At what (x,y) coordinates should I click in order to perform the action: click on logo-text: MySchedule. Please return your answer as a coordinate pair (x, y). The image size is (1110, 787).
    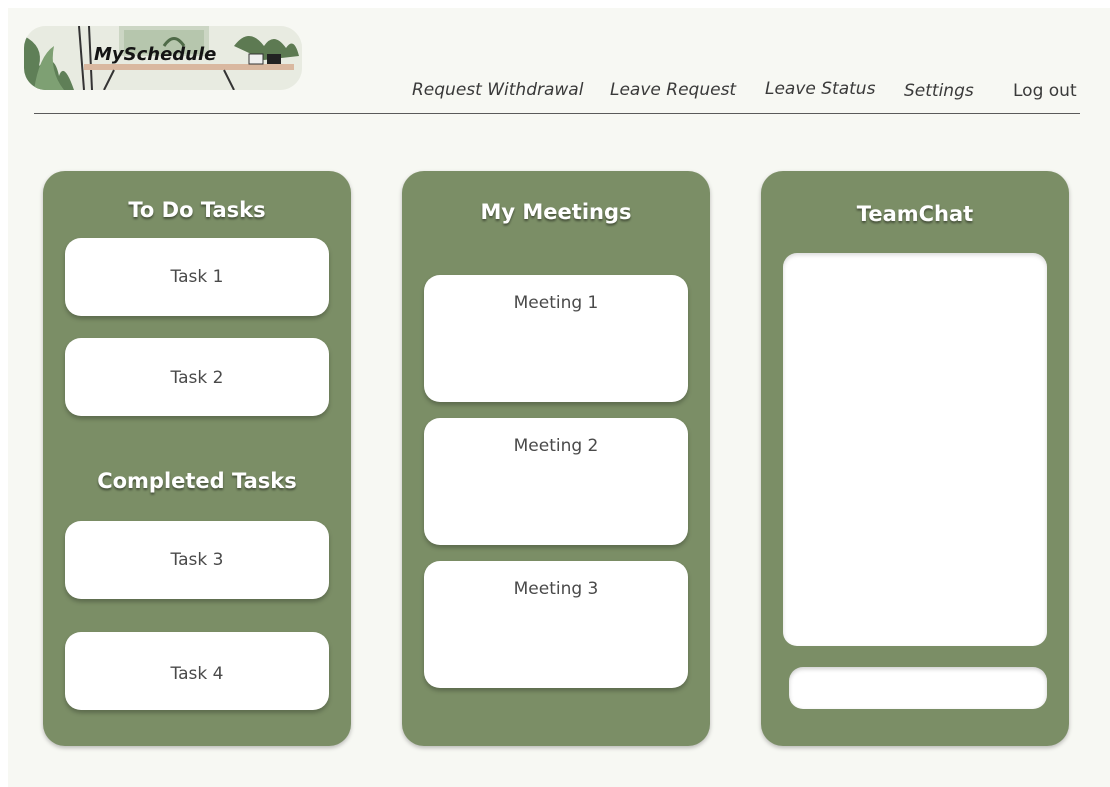
    Looking at the image, I should click on (155, 54).